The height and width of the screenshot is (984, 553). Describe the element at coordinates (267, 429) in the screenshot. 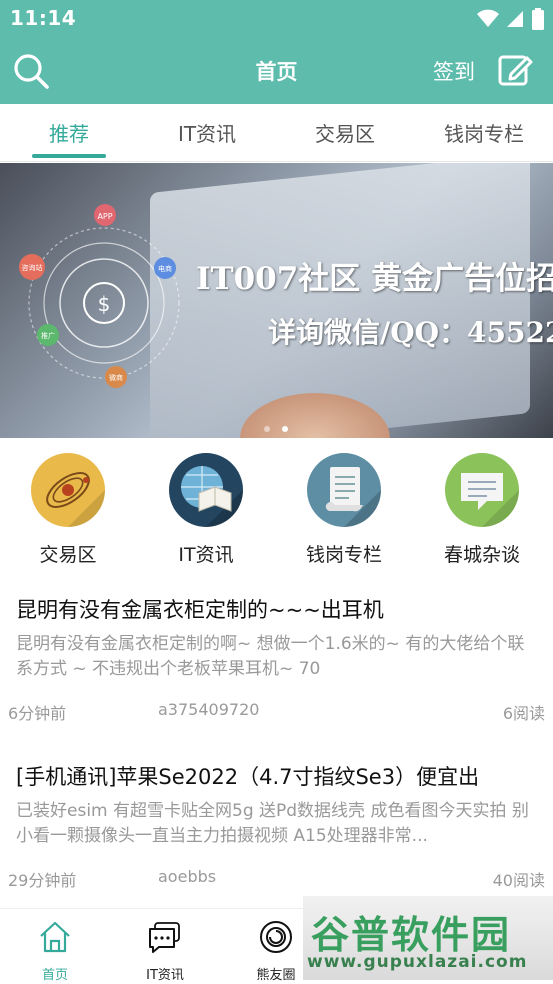

I see `carousel-dot` at that location.